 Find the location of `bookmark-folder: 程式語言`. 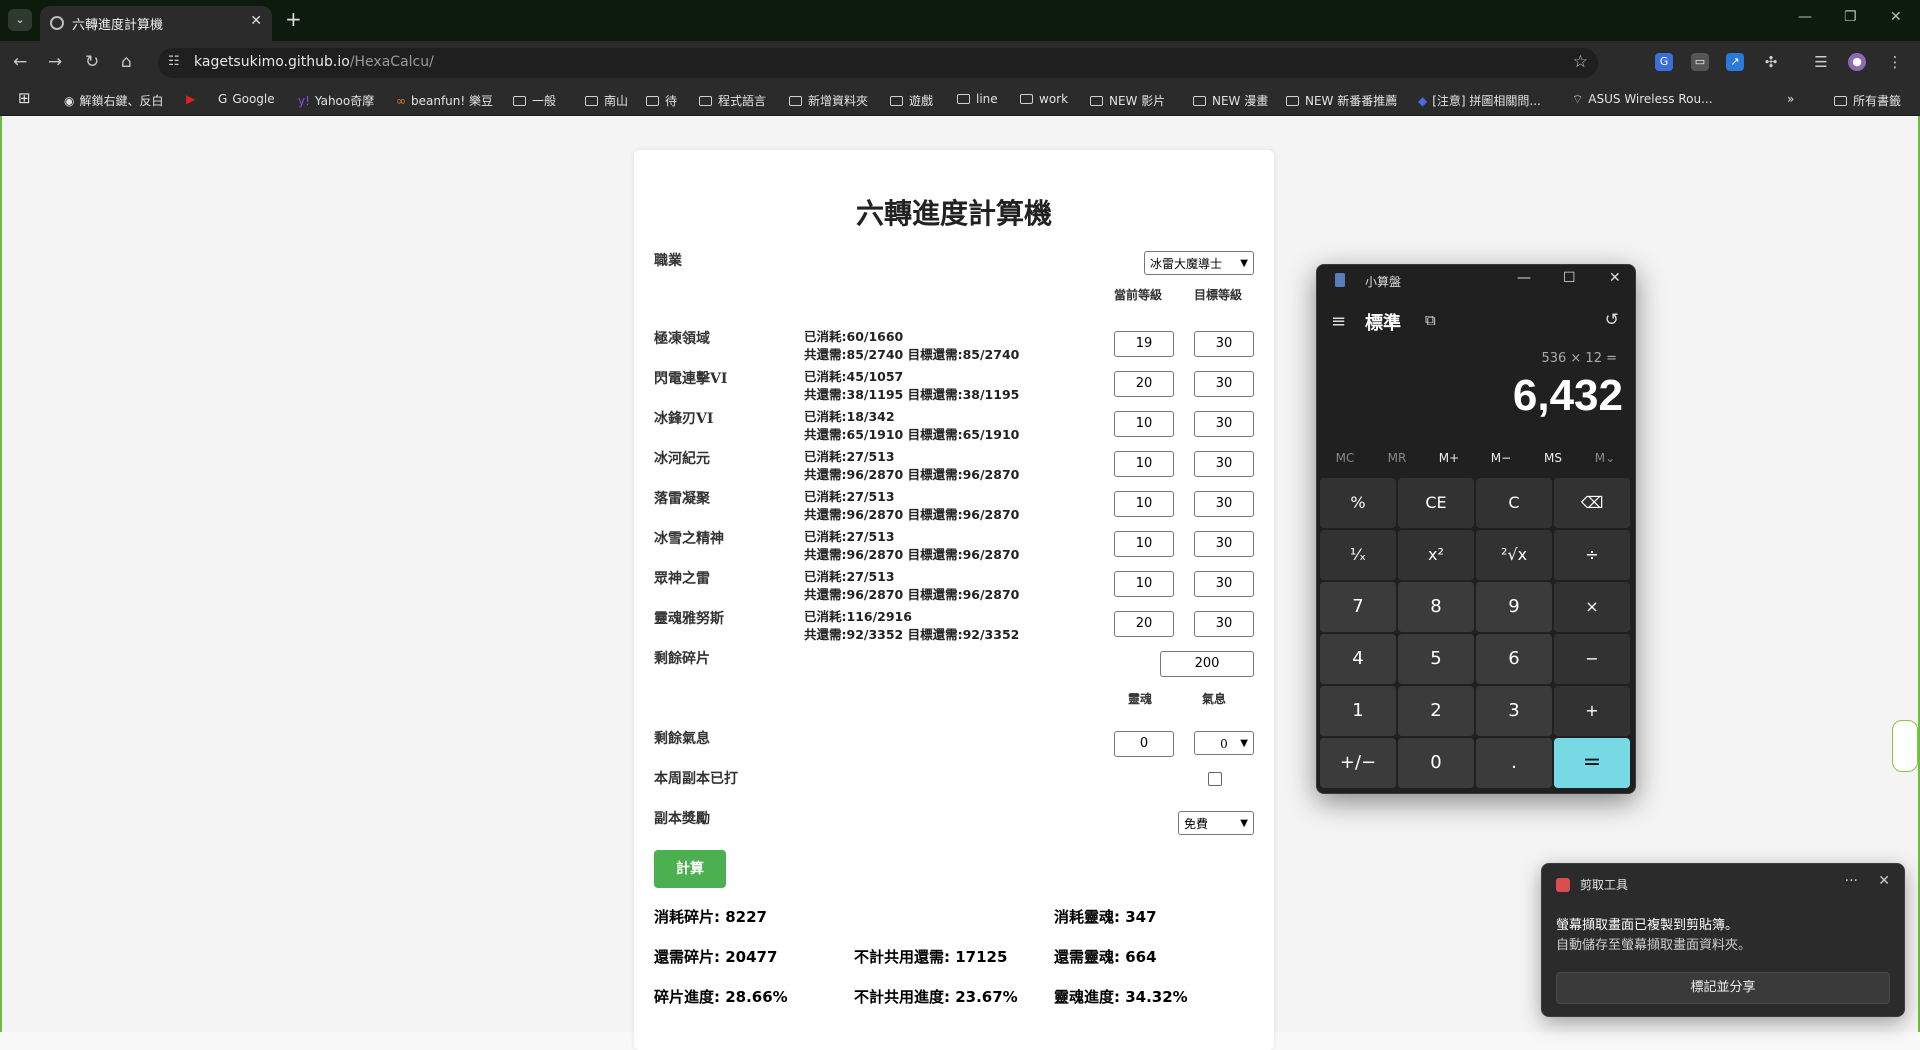

bookmark-folder: 程式語言 is located at coordinates (732, 100).